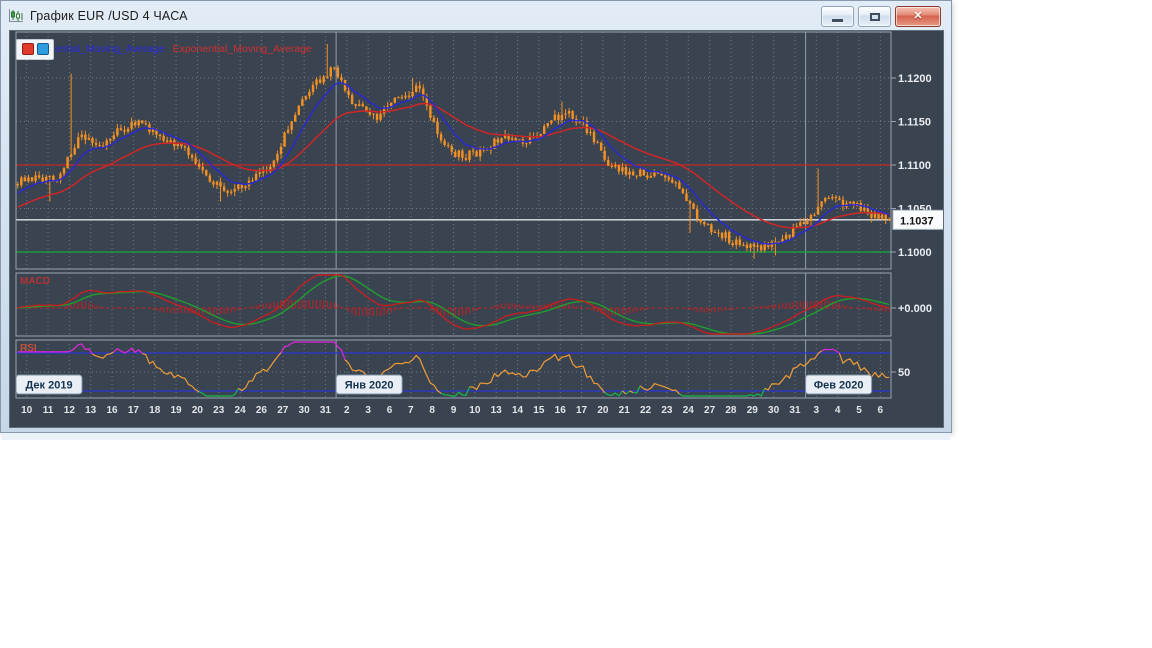  Describe the element at coordinates (476, 15) in the screenshot. I see `titlebar: График EUR /USD 4 ЧАСА ✕` at that location.